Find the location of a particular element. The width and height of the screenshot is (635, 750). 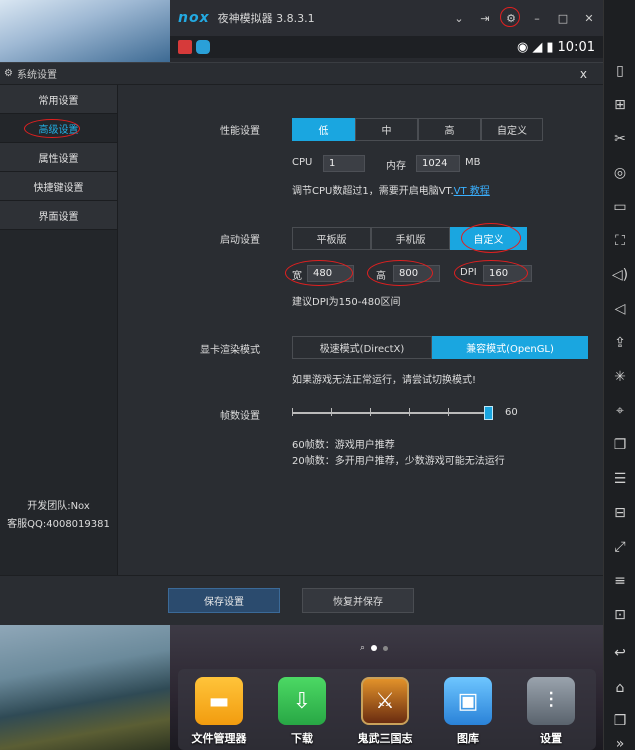

startup-option-tablet: 平板版 is located at coordinates (331, 238).